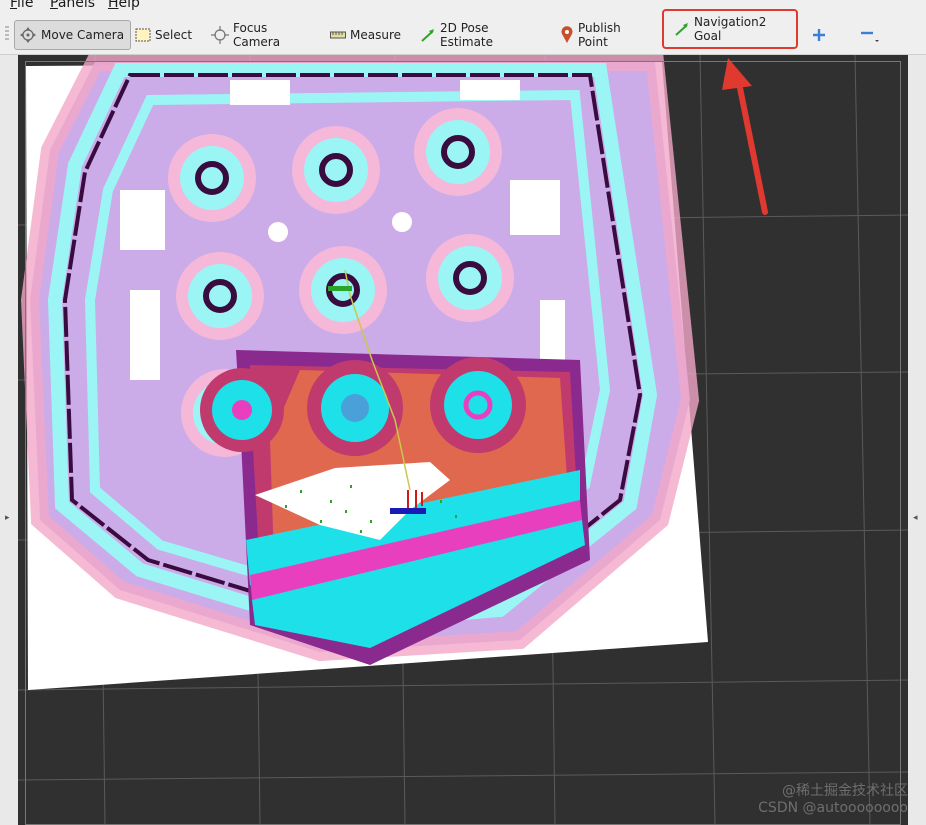  I want to click on menu-panels: Panels, so click(72, 5).